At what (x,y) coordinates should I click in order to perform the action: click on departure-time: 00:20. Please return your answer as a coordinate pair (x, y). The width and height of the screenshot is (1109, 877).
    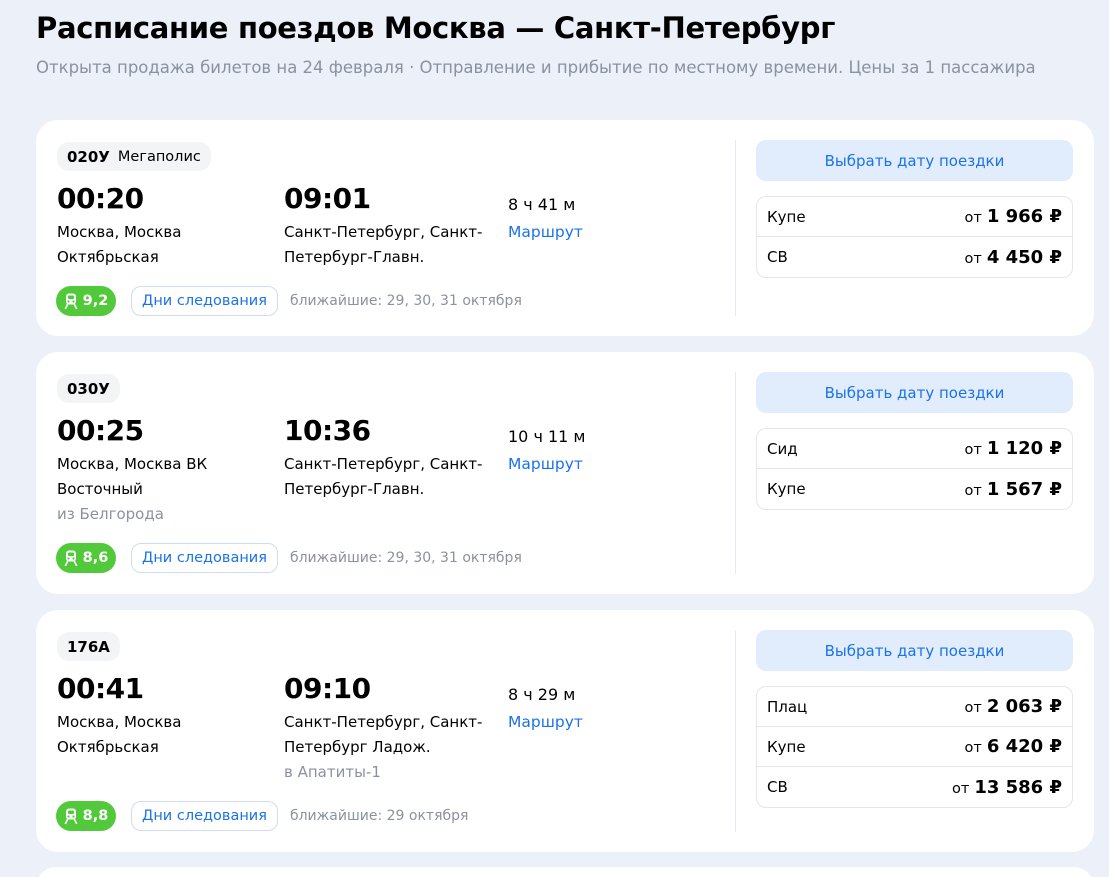
    Looking at the image, I should click on (100, 198).